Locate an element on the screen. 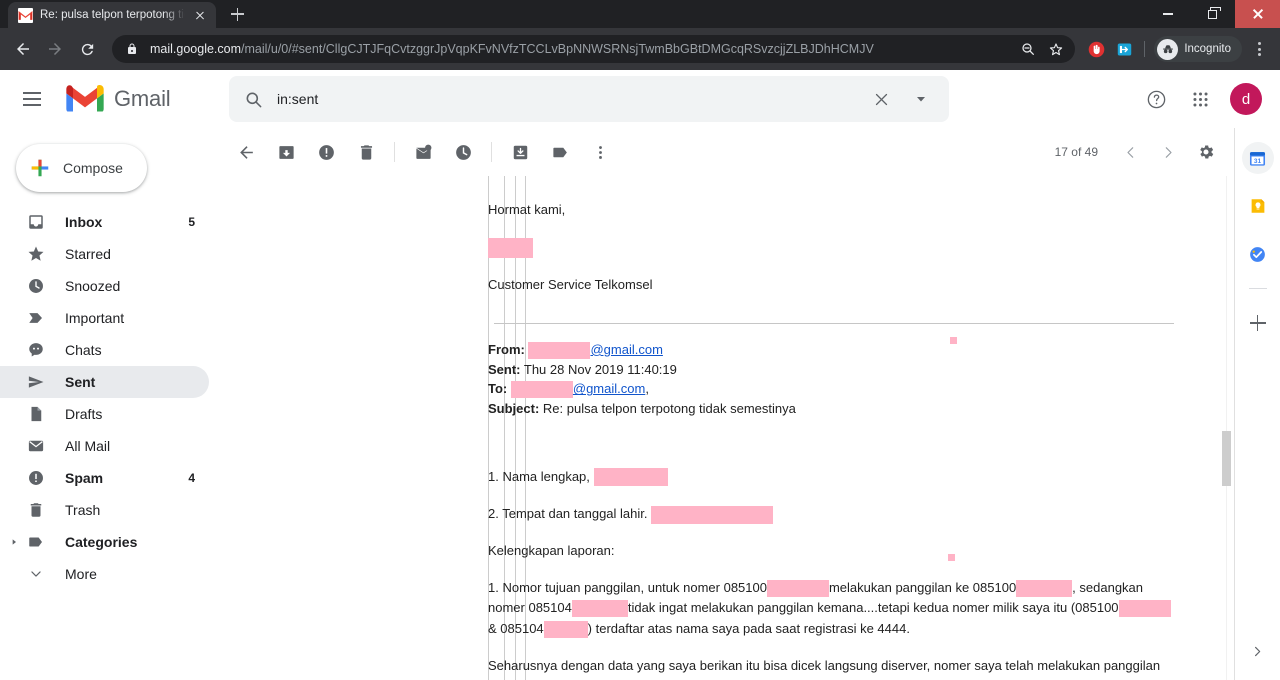 The width and height of the screenshot is (1280, 680). sidebar-item-label: Sent is located at coordinates (80, 382).